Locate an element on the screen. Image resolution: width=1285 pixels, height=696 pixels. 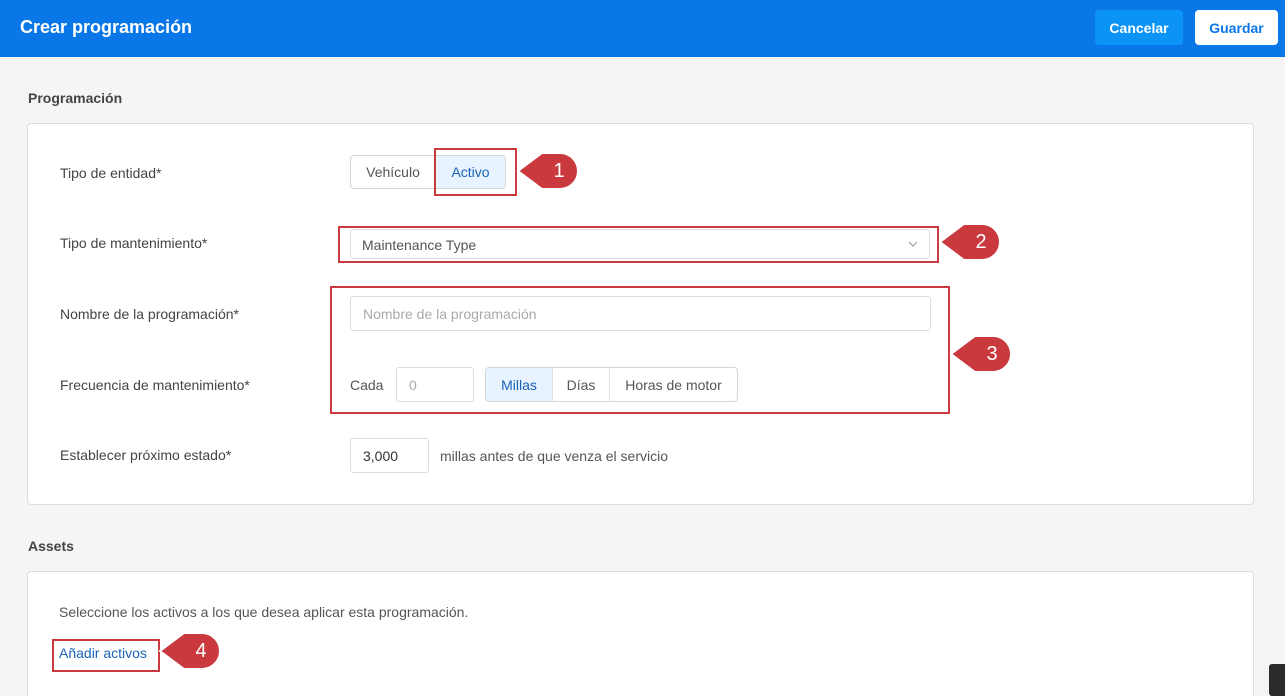
entity-option-vehiculo: Vehículo is located at coordinates (393, 172).